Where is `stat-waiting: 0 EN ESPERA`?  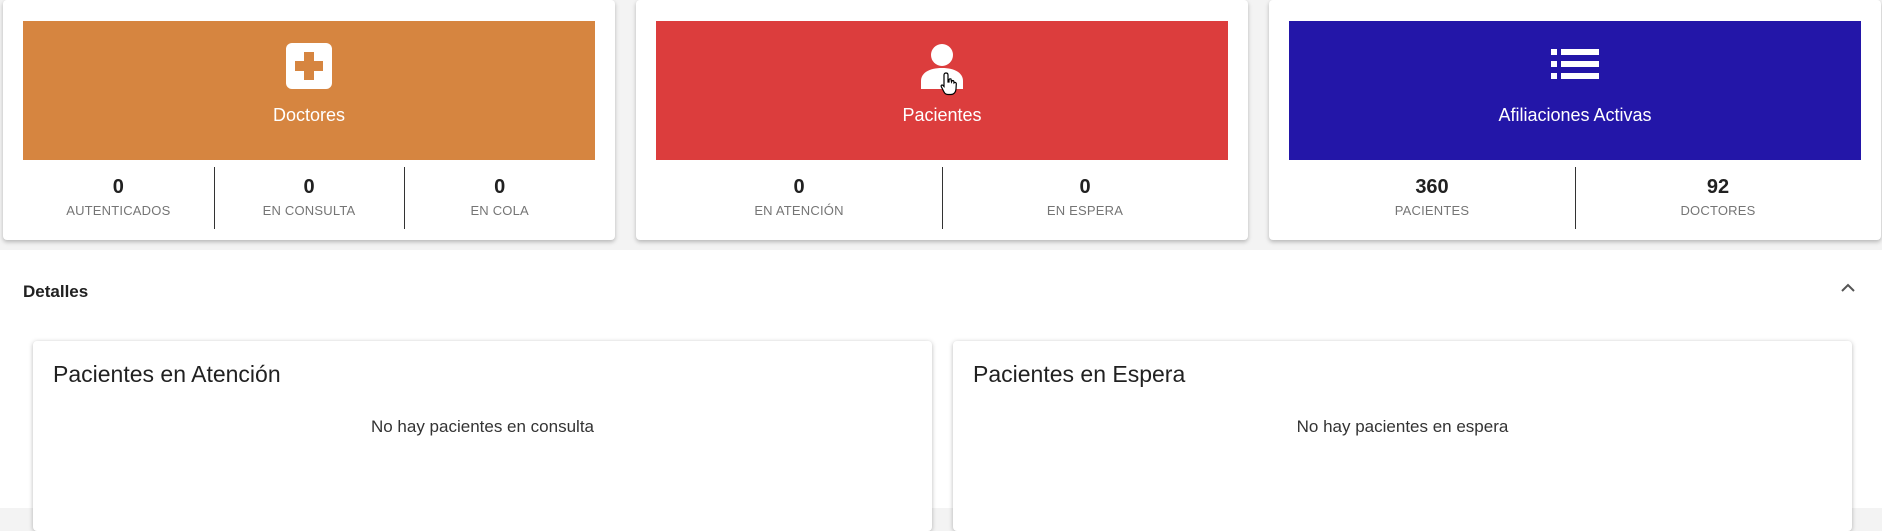 stat-waiting: 0 EN ESPERA is located at coordinates (1085, 197).